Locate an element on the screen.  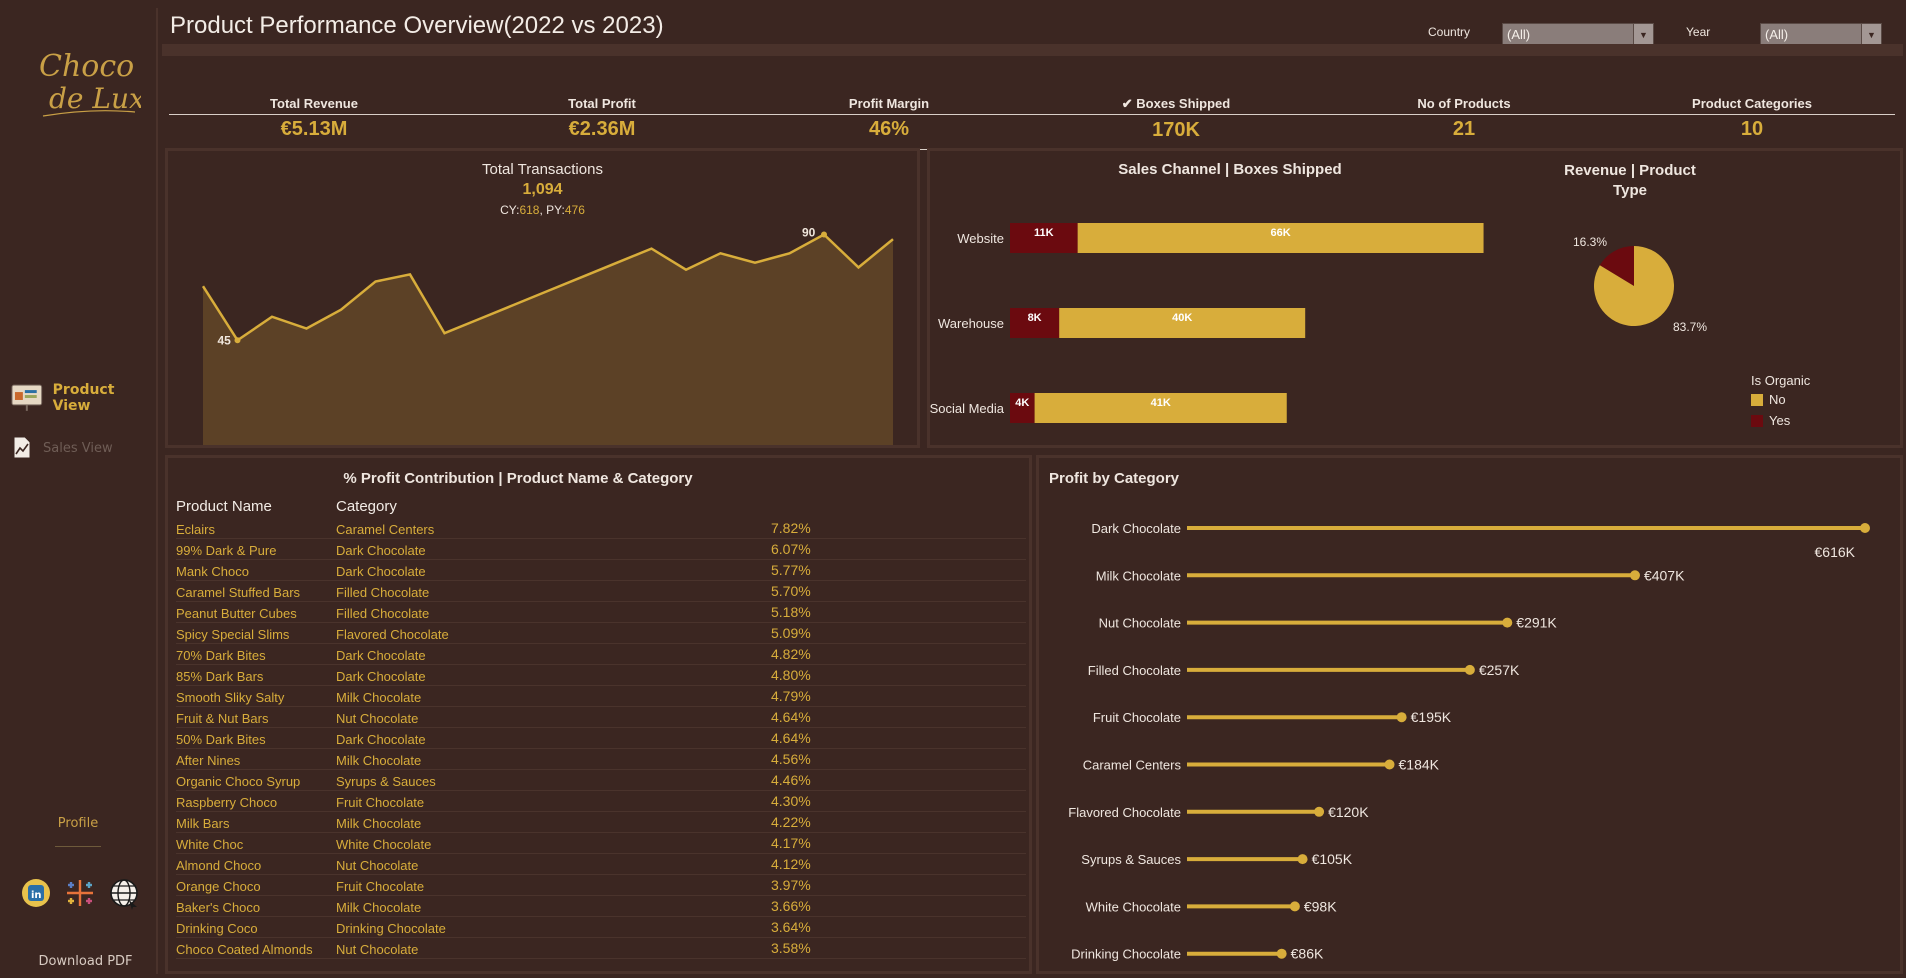
kpi-profit-margin: Profit Margin 46% is located at coordinates (889, 118).